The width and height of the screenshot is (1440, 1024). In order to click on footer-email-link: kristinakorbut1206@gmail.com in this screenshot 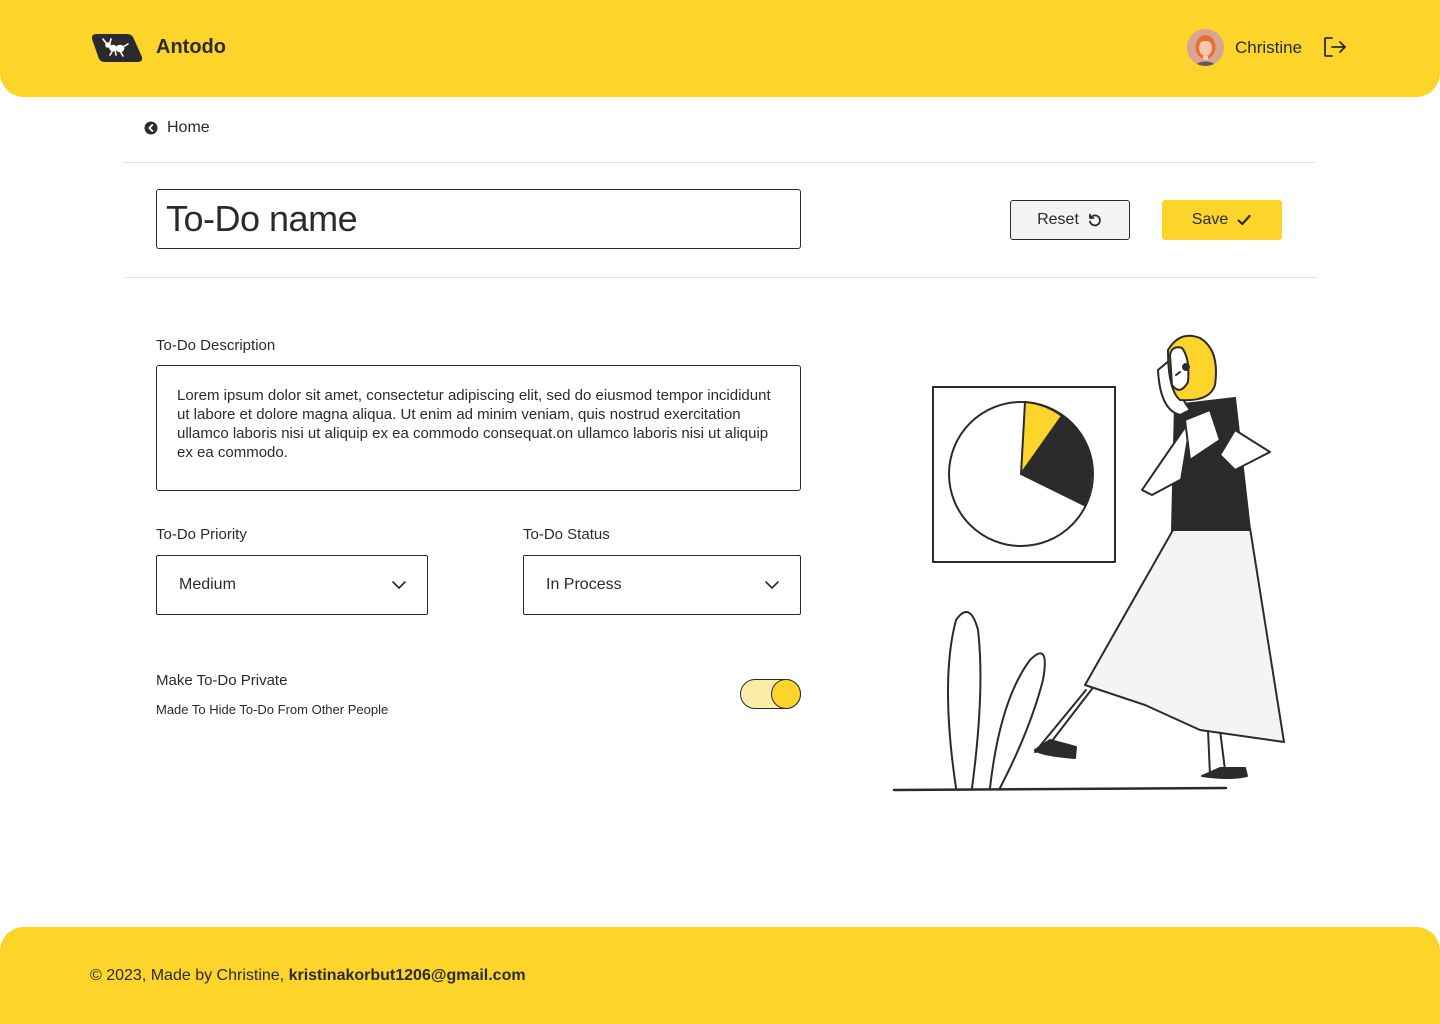, I will do `click(407, 975)`.